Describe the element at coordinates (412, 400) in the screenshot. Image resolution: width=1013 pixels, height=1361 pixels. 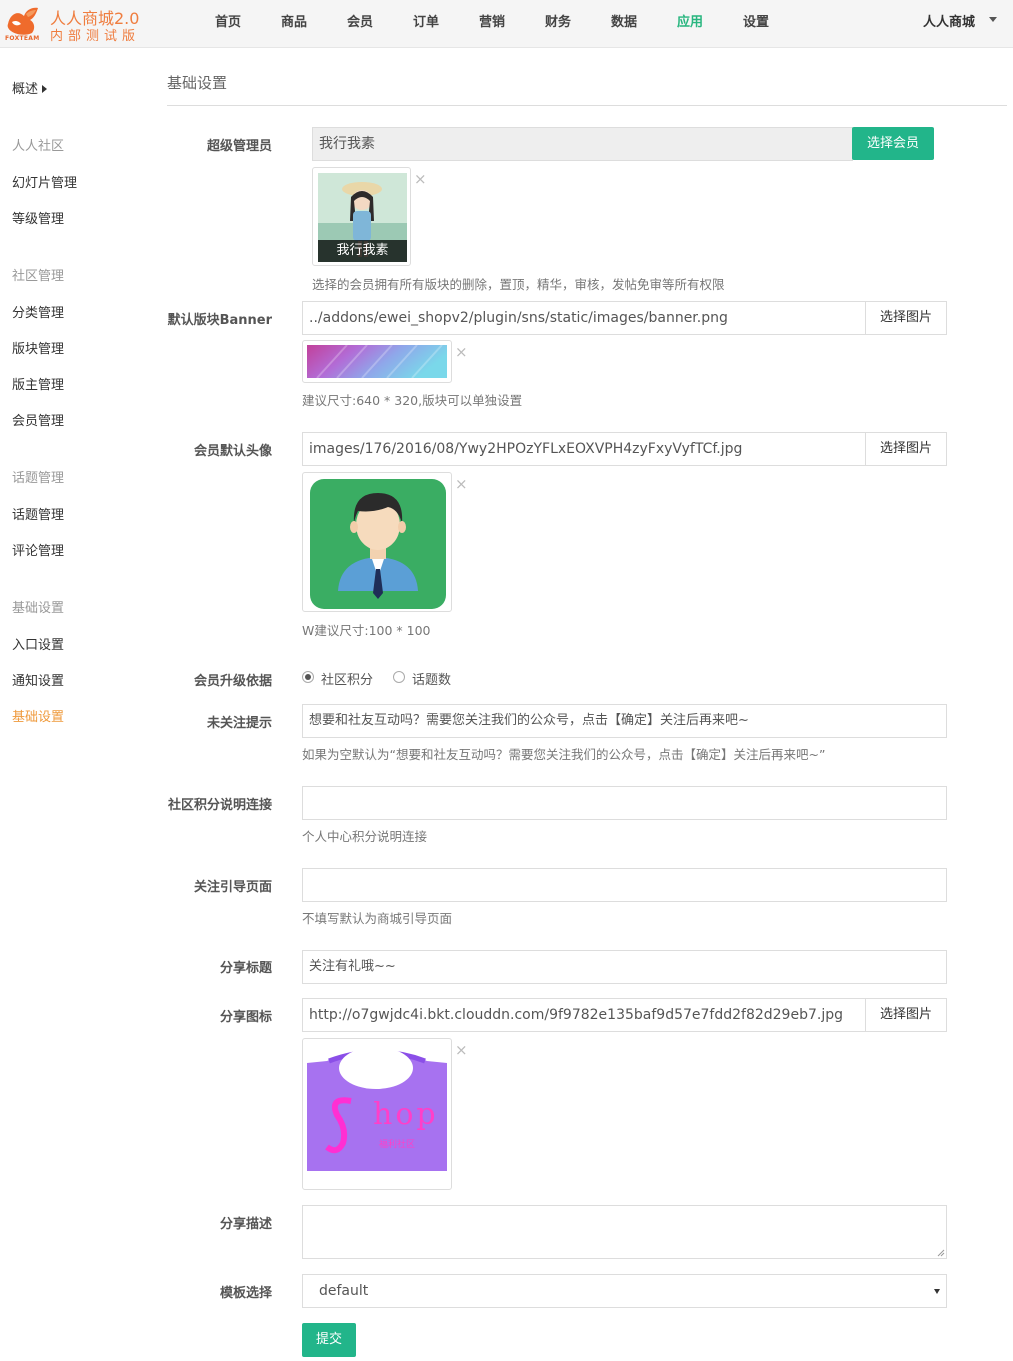
I see `banner-hint: 建议尺寸:640 * 320,版块可以单独设置` at that location.